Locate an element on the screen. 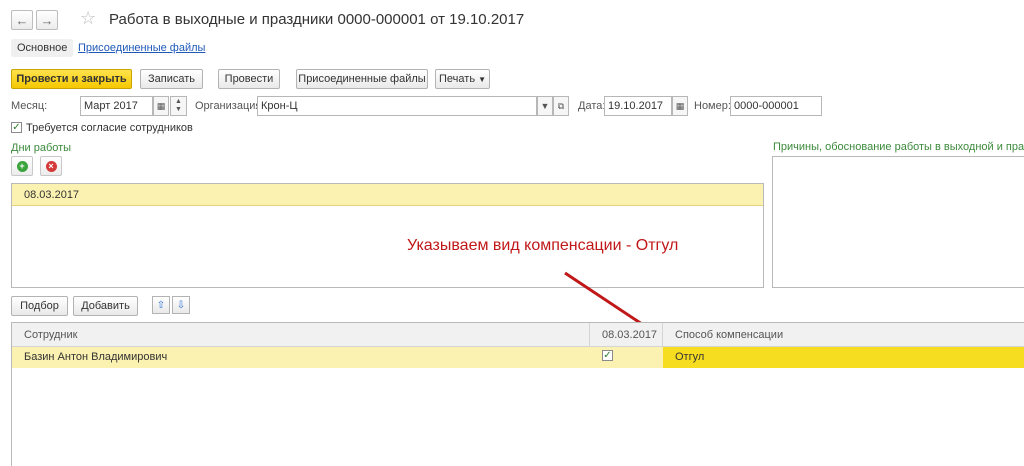 This screenshot has width=1024, height=466. column-date: 08.03.2017 is located at coordinates (625, 335).